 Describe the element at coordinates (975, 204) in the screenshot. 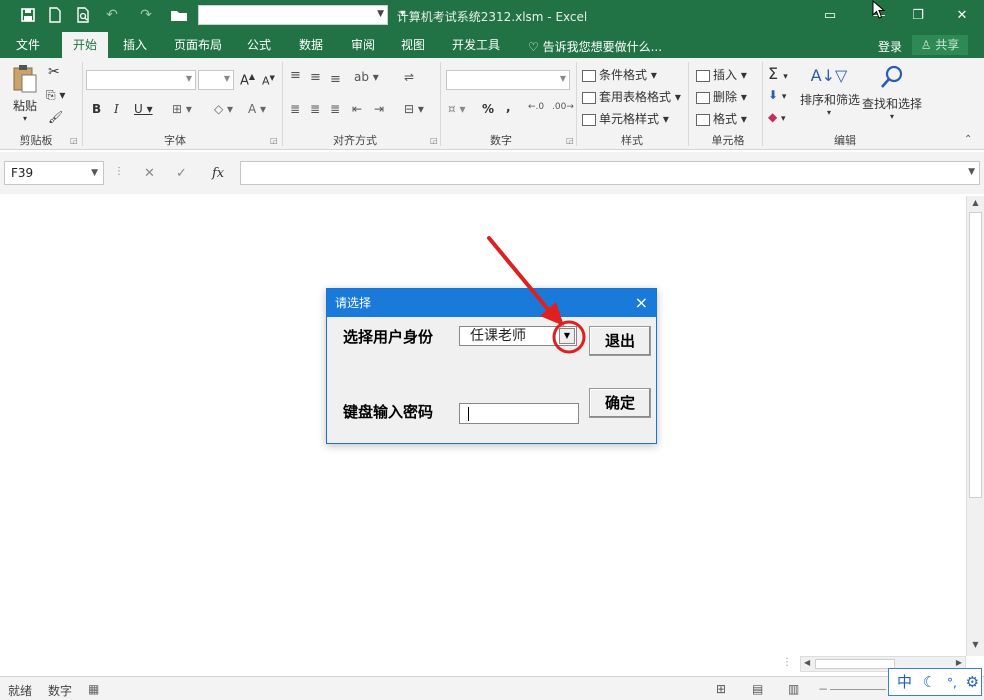

I see `scroll-up-icon: ▲` at that location.